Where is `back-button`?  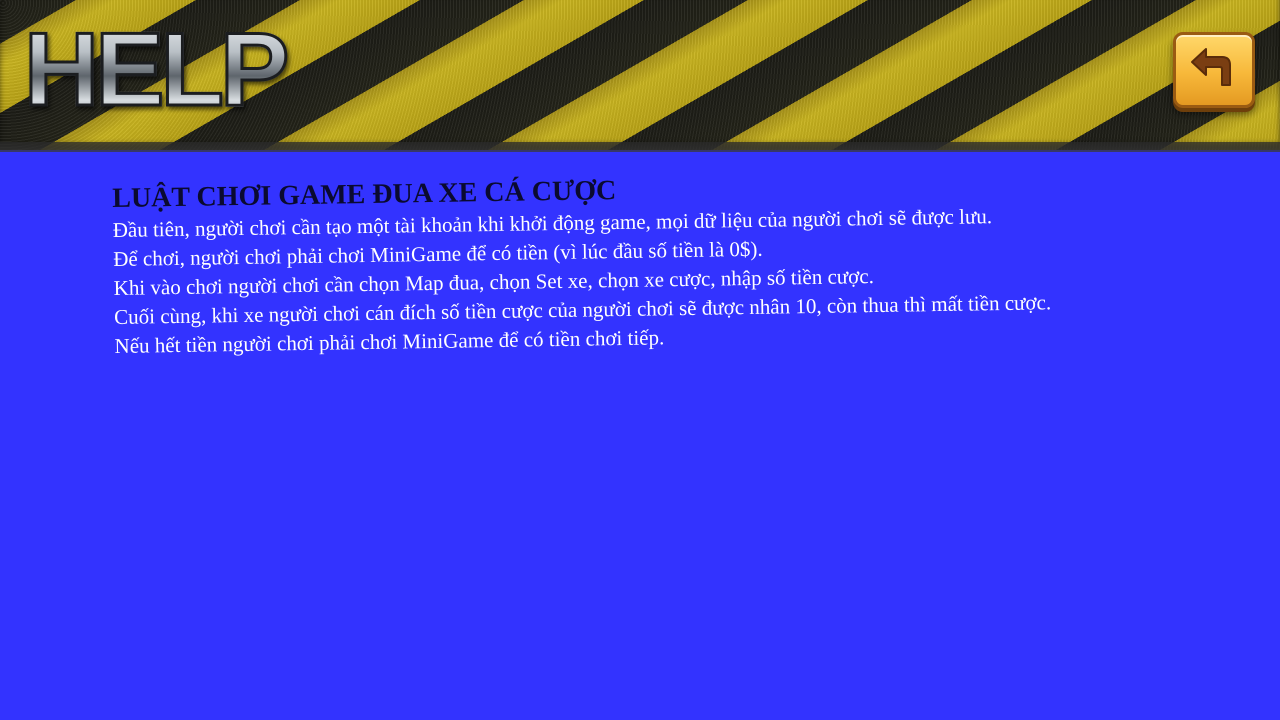
back-button is located at coordinates (1214, 70).